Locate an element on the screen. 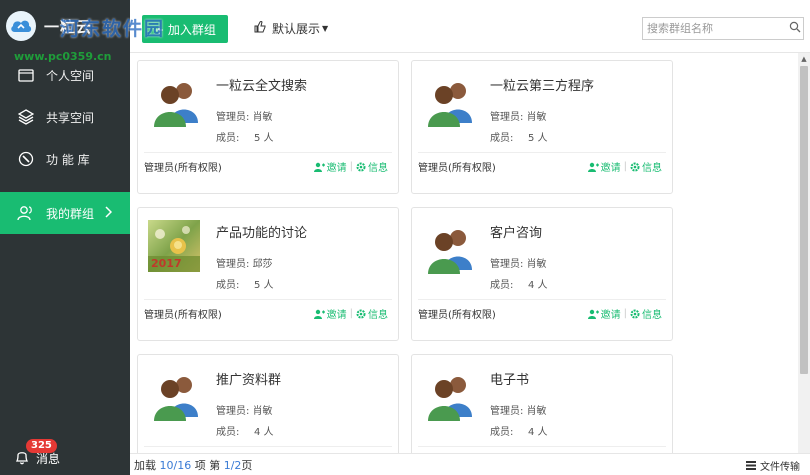 The image size is (810, 475). layers-icon is located at coordinates (26, 117).